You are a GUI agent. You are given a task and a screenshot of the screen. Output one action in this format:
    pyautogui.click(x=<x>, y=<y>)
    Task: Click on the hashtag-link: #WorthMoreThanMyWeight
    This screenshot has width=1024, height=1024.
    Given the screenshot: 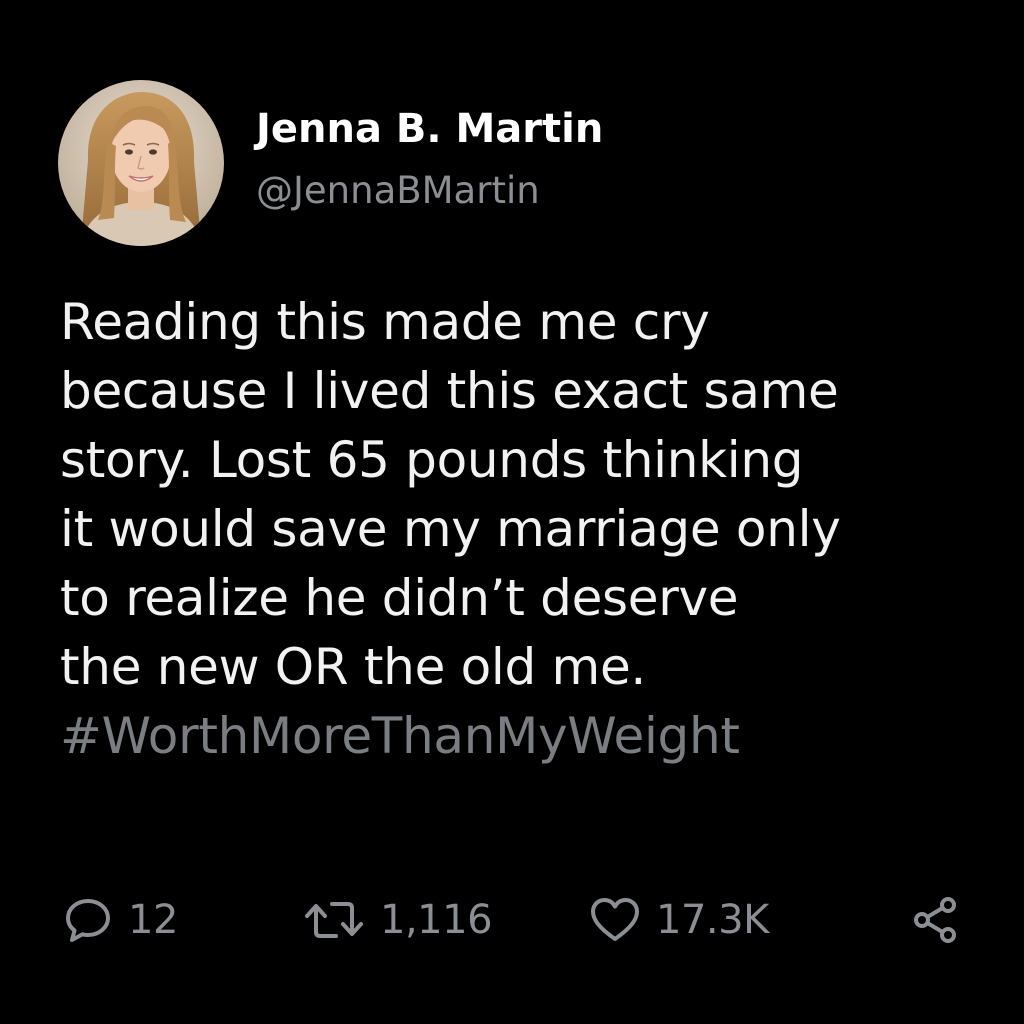 What is the action you would take?
    pyautogui.click(x=530, y=736)
    